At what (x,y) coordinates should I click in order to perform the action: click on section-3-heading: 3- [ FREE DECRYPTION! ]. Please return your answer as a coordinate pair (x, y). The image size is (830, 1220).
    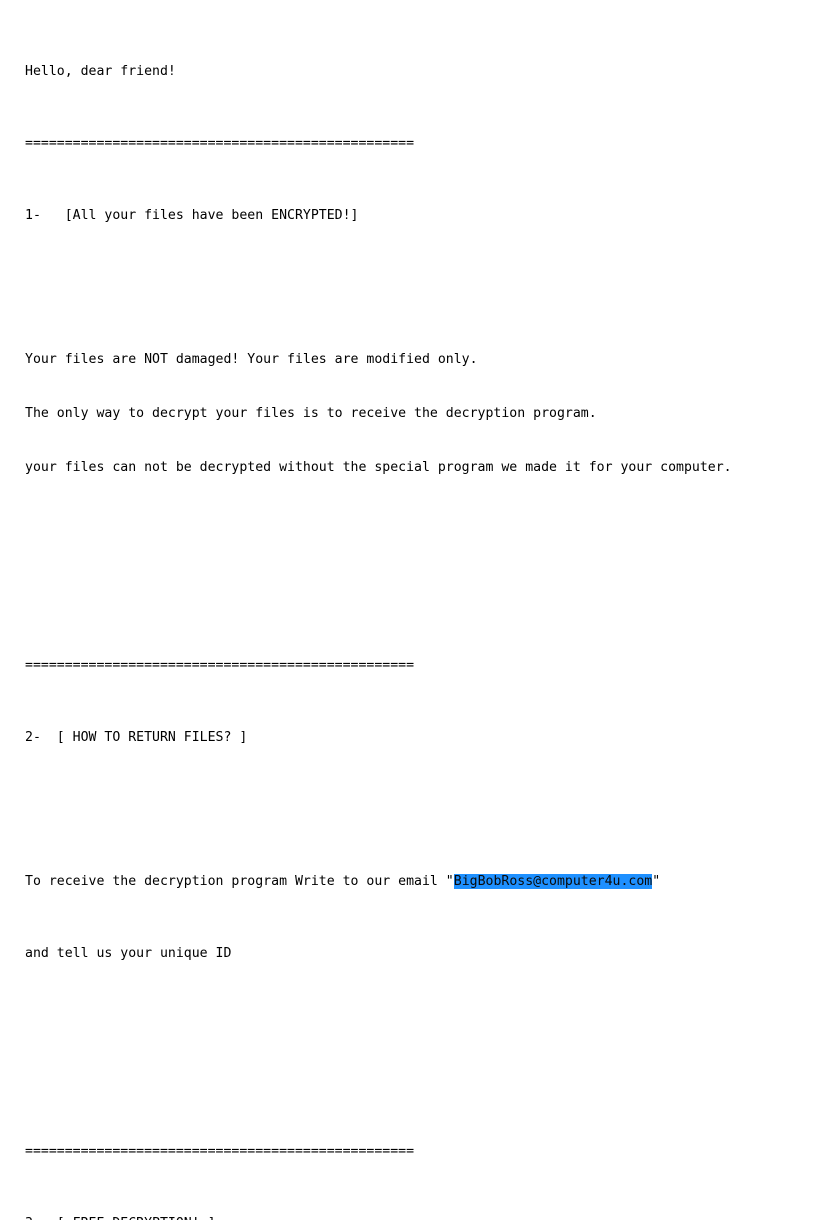
    Looking at the image, I should click on (427, 1217).